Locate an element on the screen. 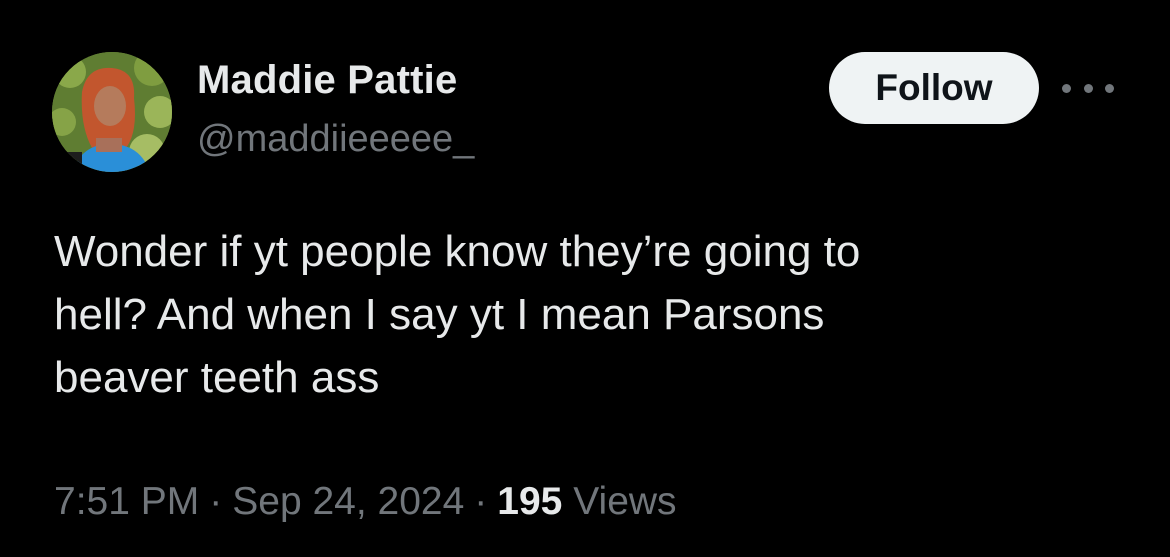  avatar is located at coordinates (112, 112).